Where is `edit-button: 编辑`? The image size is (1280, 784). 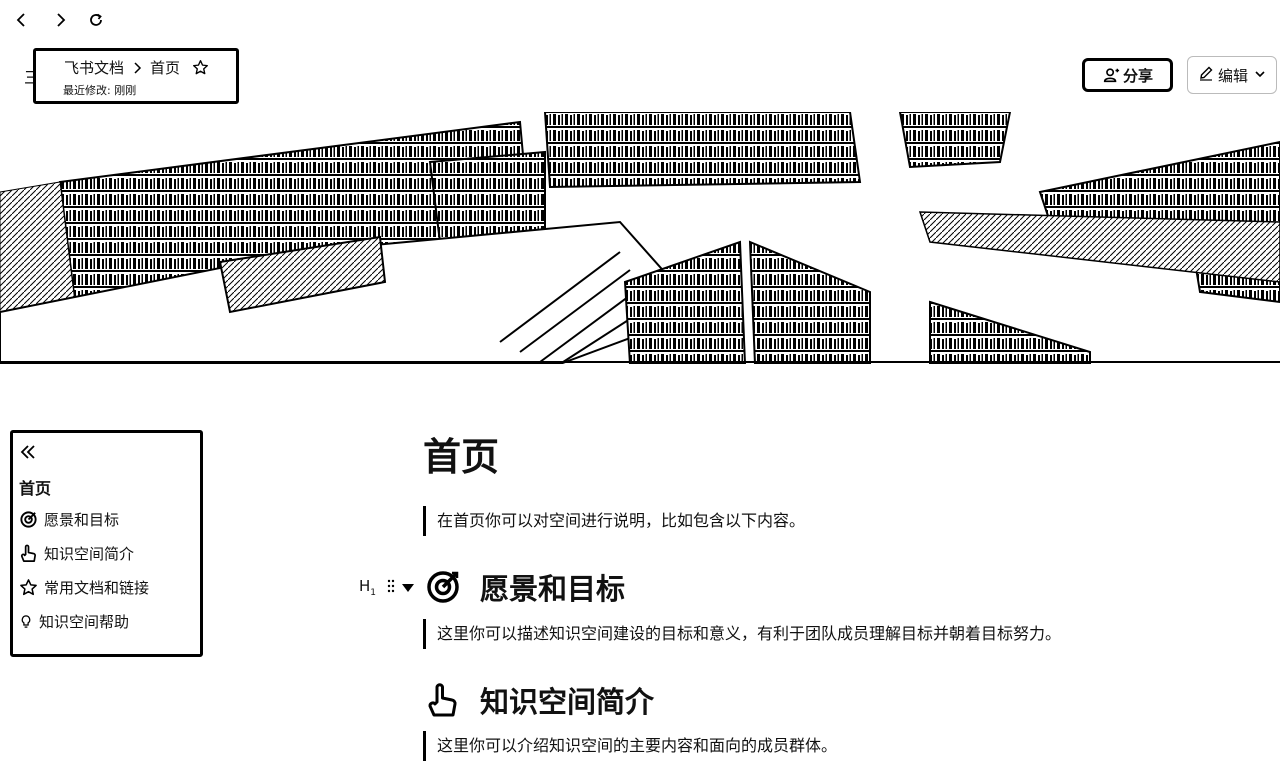 edit-button: 编辑 is located at coordinates (1232, 75).